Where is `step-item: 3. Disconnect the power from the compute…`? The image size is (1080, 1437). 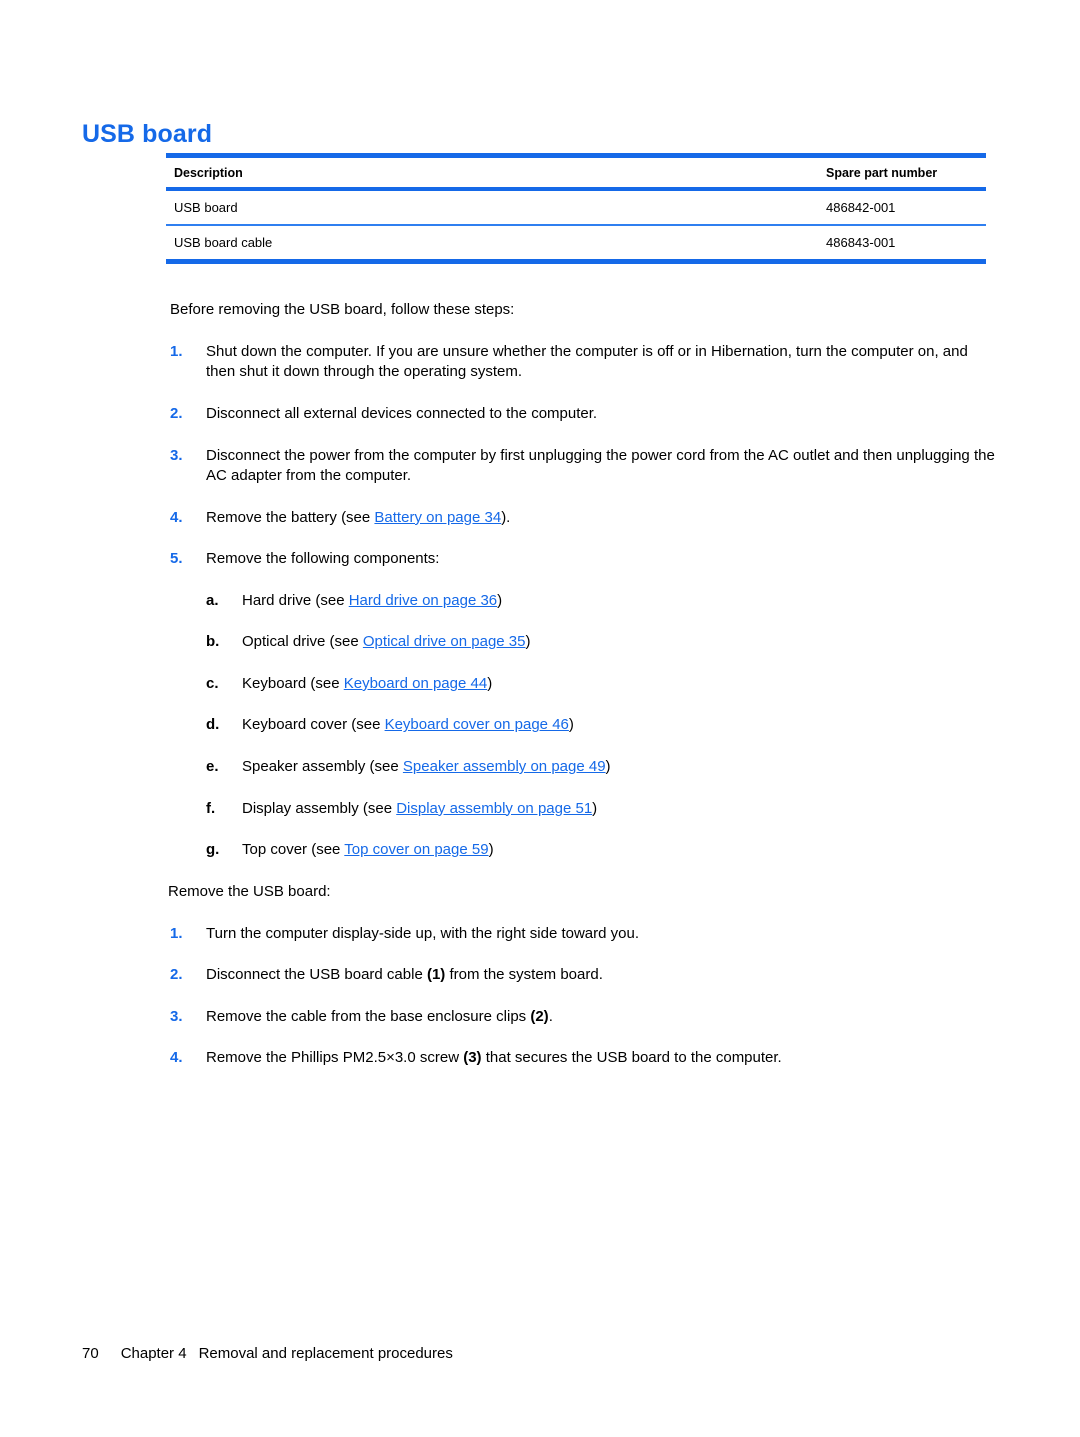
step-item: 3. Disconnect the power from the compute… is located at coordinates (582, 466).